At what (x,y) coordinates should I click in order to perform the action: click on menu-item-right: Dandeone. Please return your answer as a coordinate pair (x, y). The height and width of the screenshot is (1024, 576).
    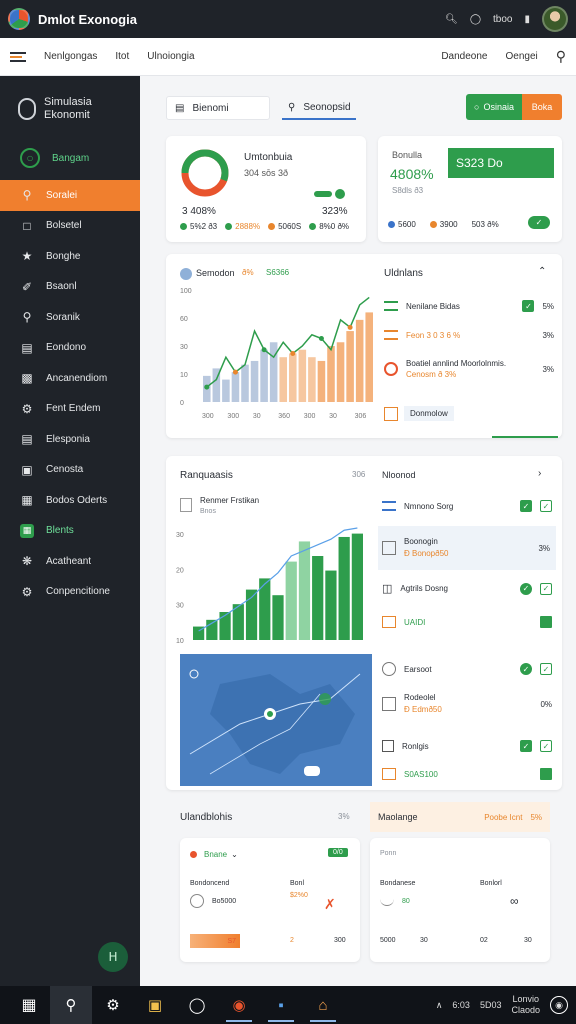
    Looking at the image, I should click on (464, 56).